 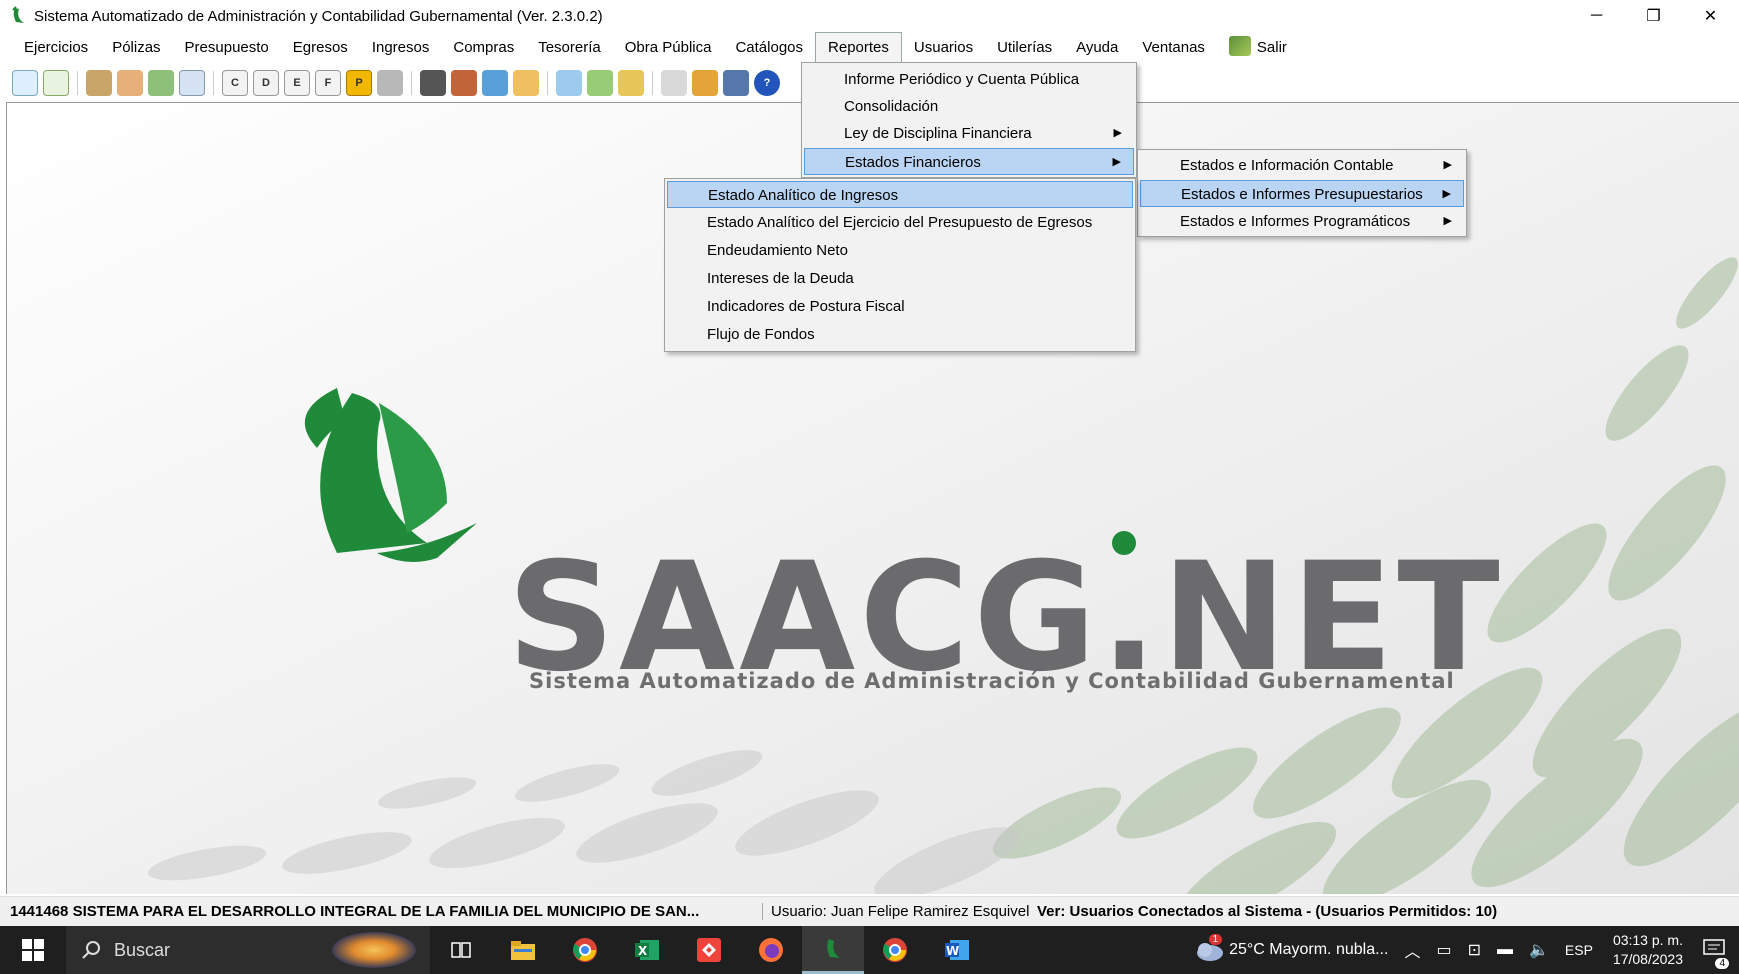 I want to click on menu-reportes: Reportes, so click(x=858, y=48).